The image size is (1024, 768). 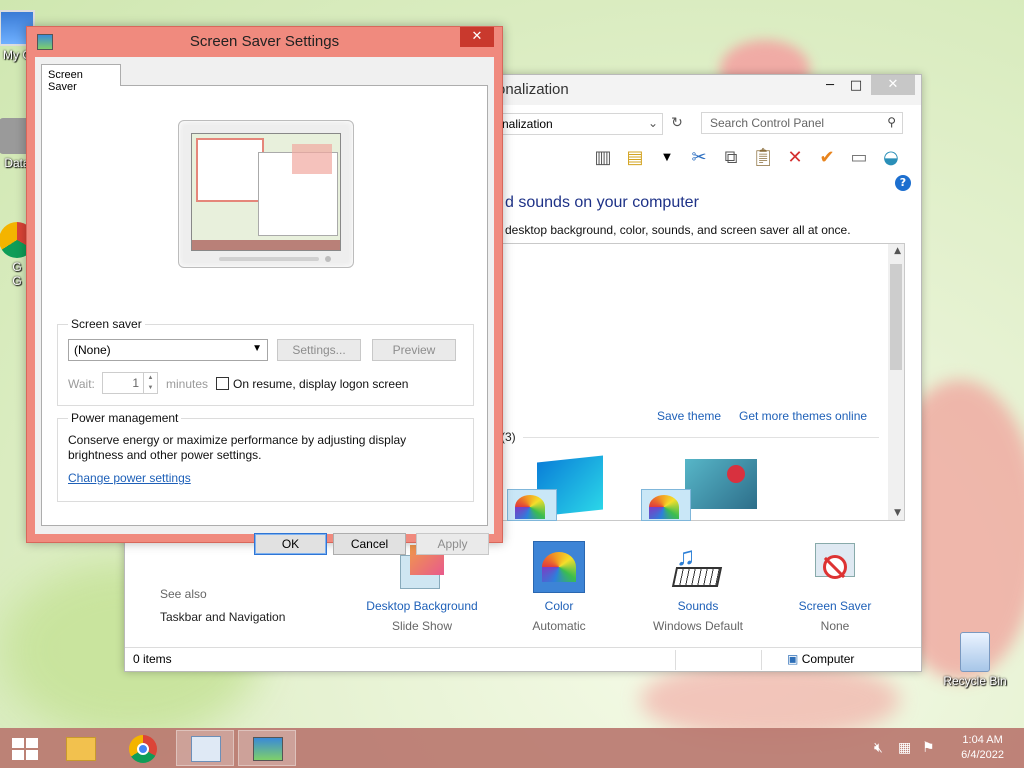 I want to click on scroll-down-icon: ▼, so click(x=897, y=513).